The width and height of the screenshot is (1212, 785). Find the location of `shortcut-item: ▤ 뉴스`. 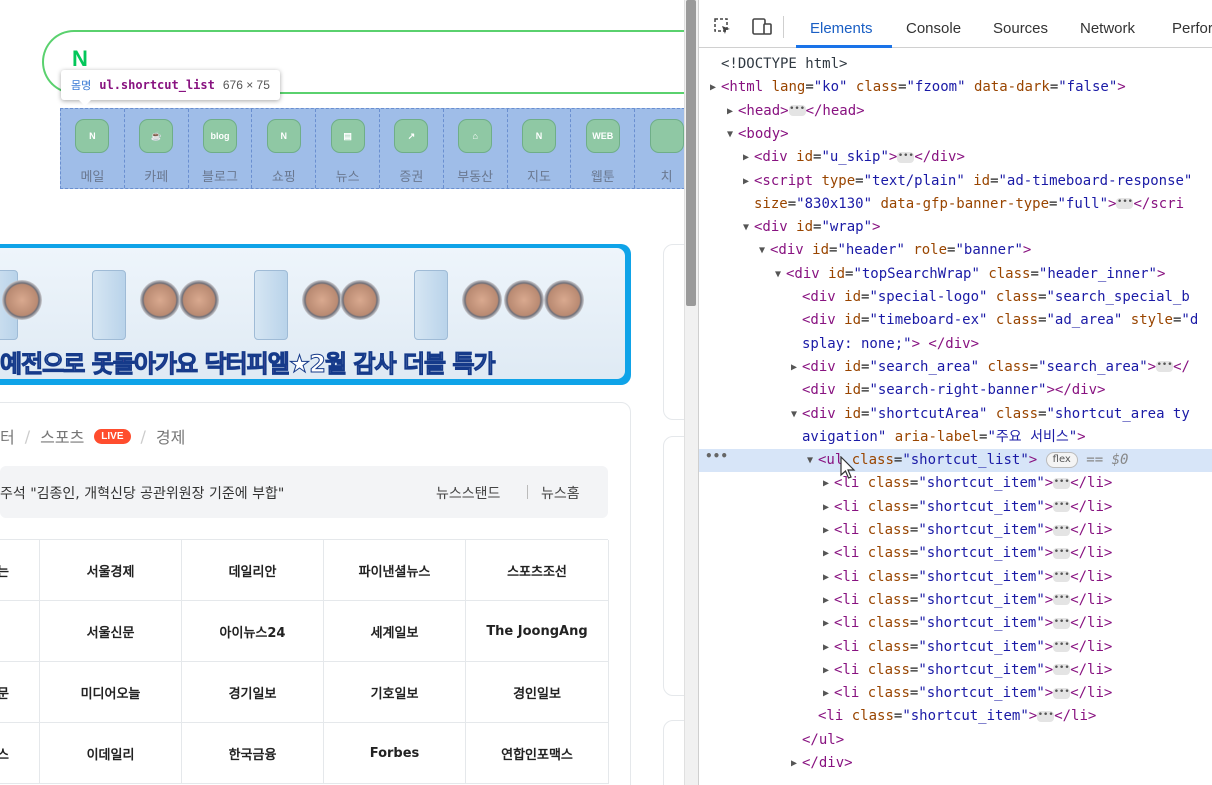

shortcut-item: ▤ 뉴스 is located at coordinates (348, 148).